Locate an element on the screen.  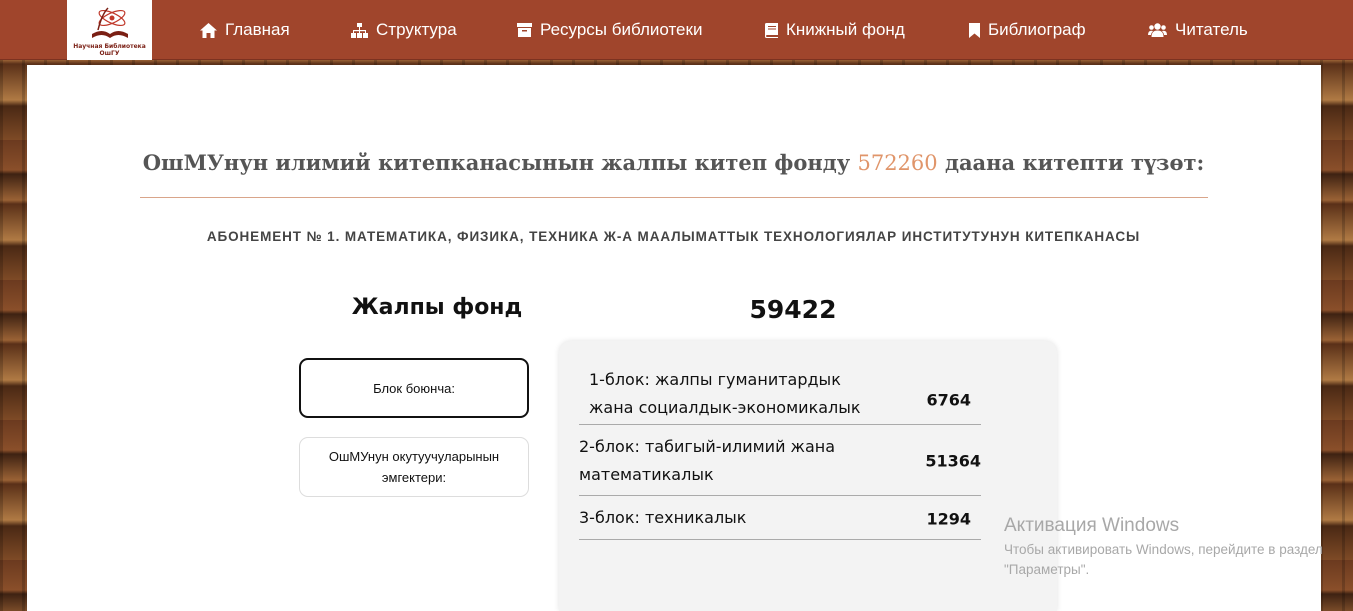
nav-item-book-fund: Книжный фонд is located at coordinates (835, 30).